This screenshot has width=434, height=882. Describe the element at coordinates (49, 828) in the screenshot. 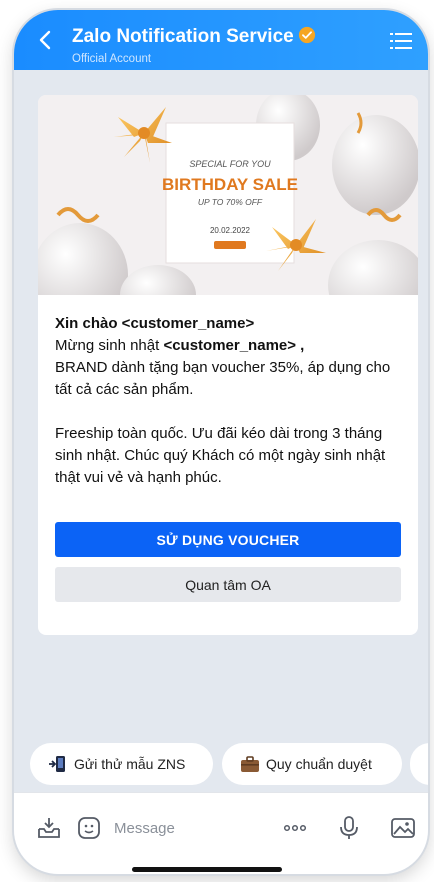

I see `inbox-download-icon` at that location.